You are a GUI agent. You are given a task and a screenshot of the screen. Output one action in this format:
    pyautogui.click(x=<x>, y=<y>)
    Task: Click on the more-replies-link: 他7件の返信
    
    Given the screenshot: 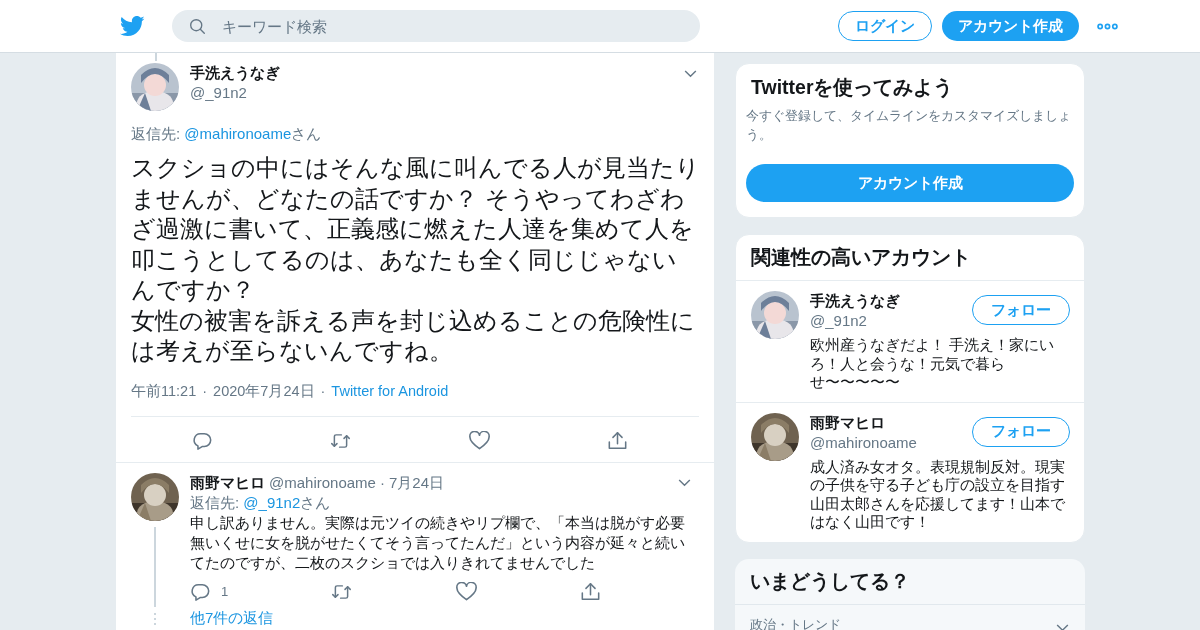 What is the action you would take?
    pyautogui.click(x=444, y=617)
    